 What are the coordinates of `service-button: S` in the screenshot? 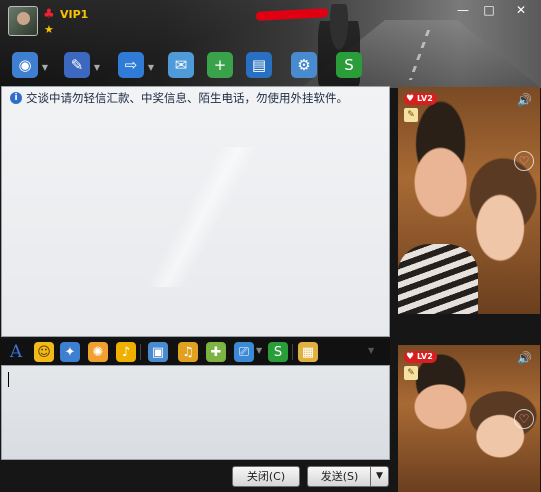 It's located at (350, 66).